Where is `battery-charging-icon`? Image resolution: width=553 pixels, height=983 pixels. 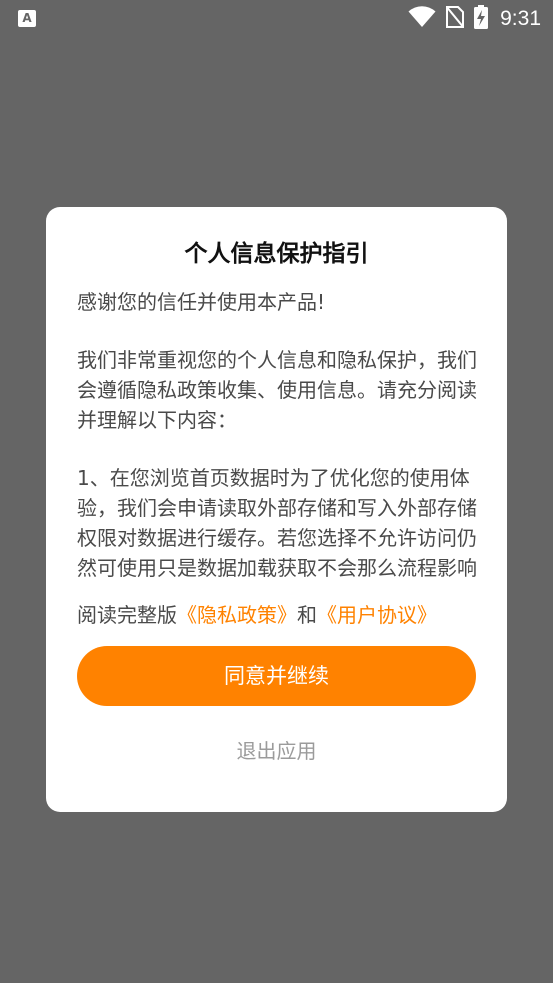 battery-charging-icon is located at coordinates (481, 19).